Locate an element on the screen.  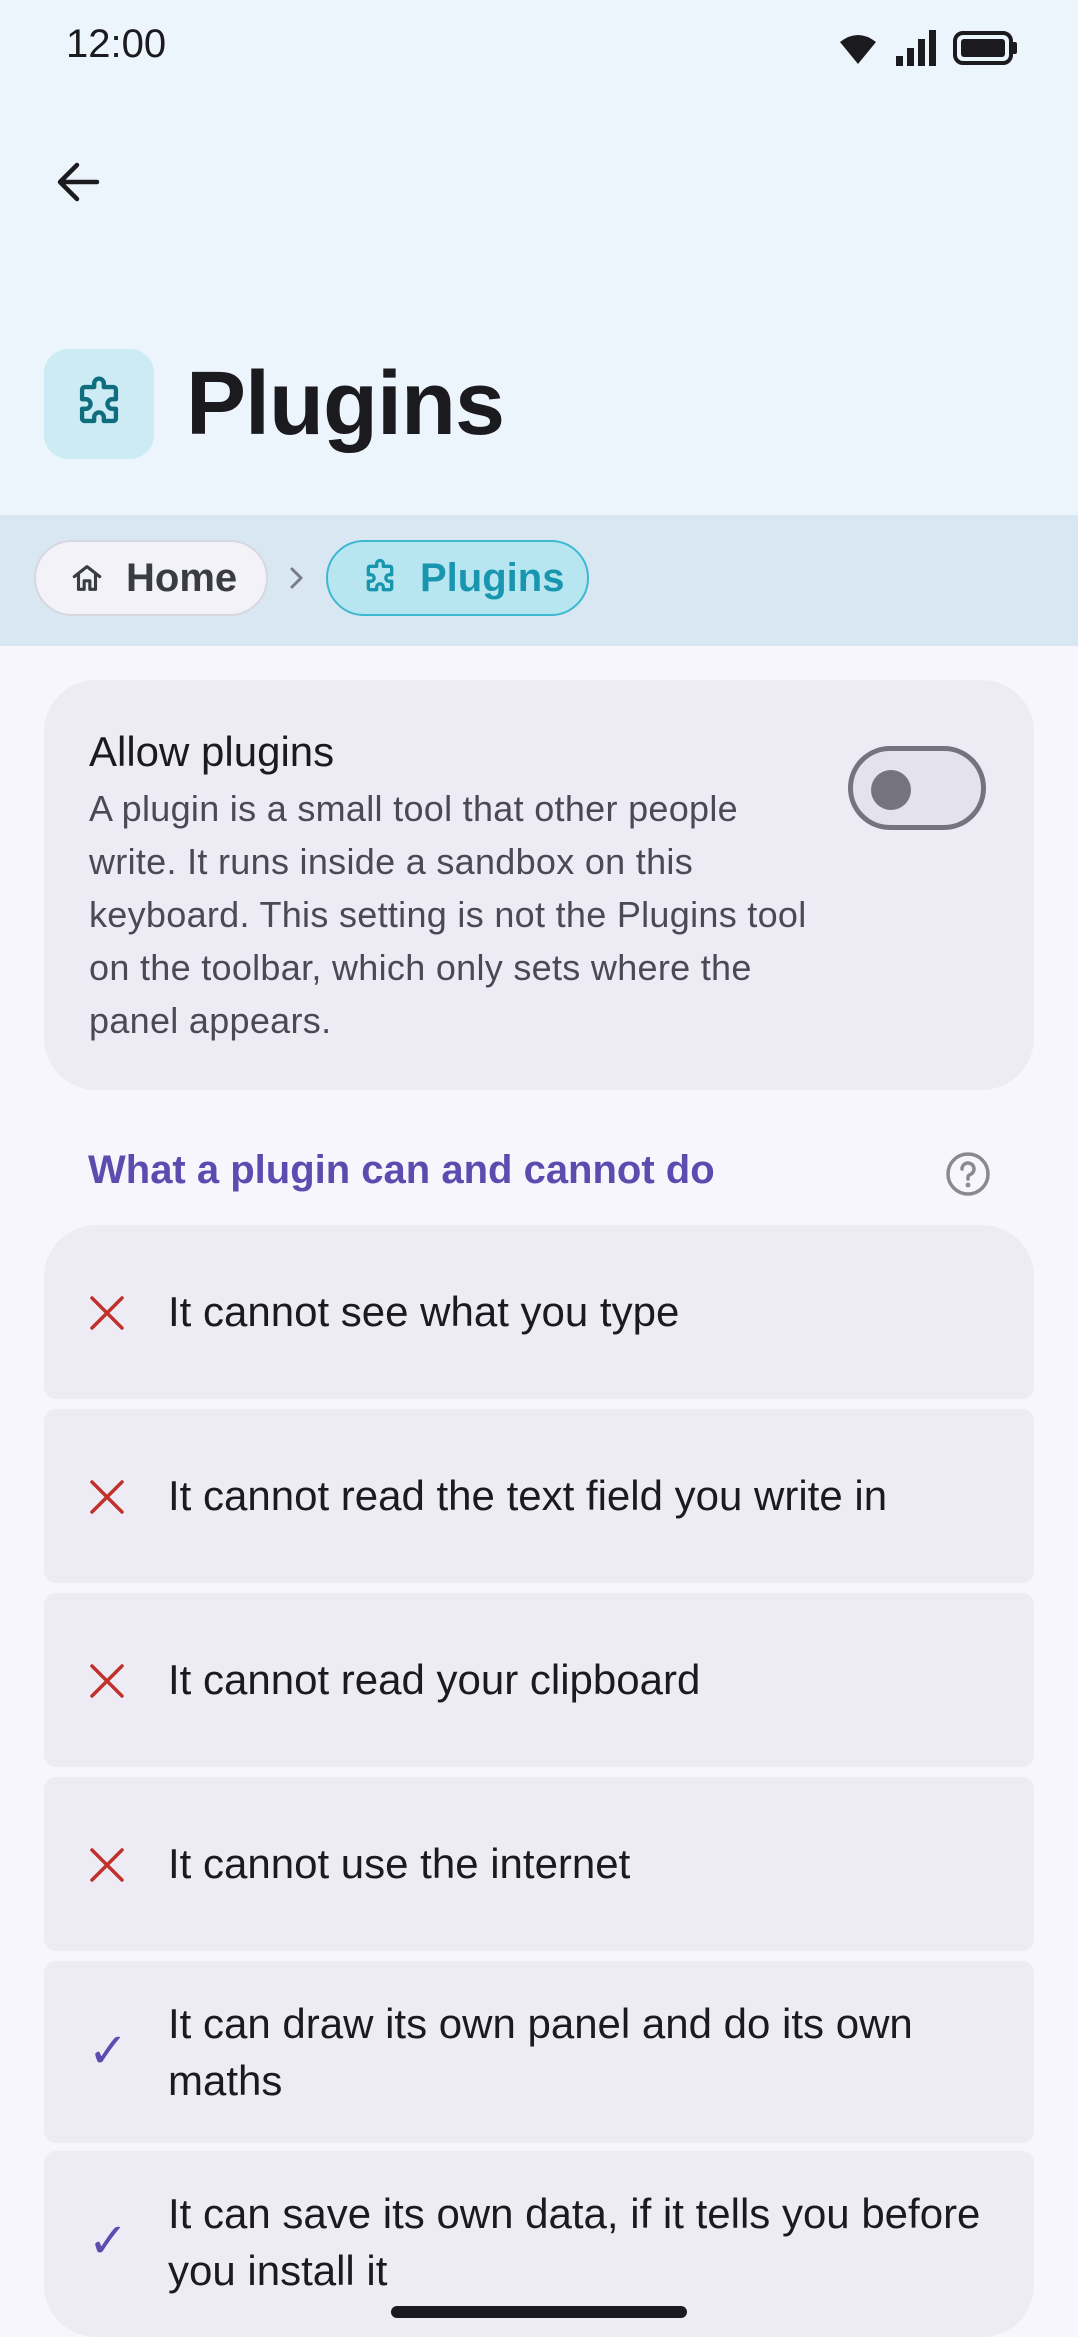
breadcrumb: Home Plugins is located at coordinates (539, 580).